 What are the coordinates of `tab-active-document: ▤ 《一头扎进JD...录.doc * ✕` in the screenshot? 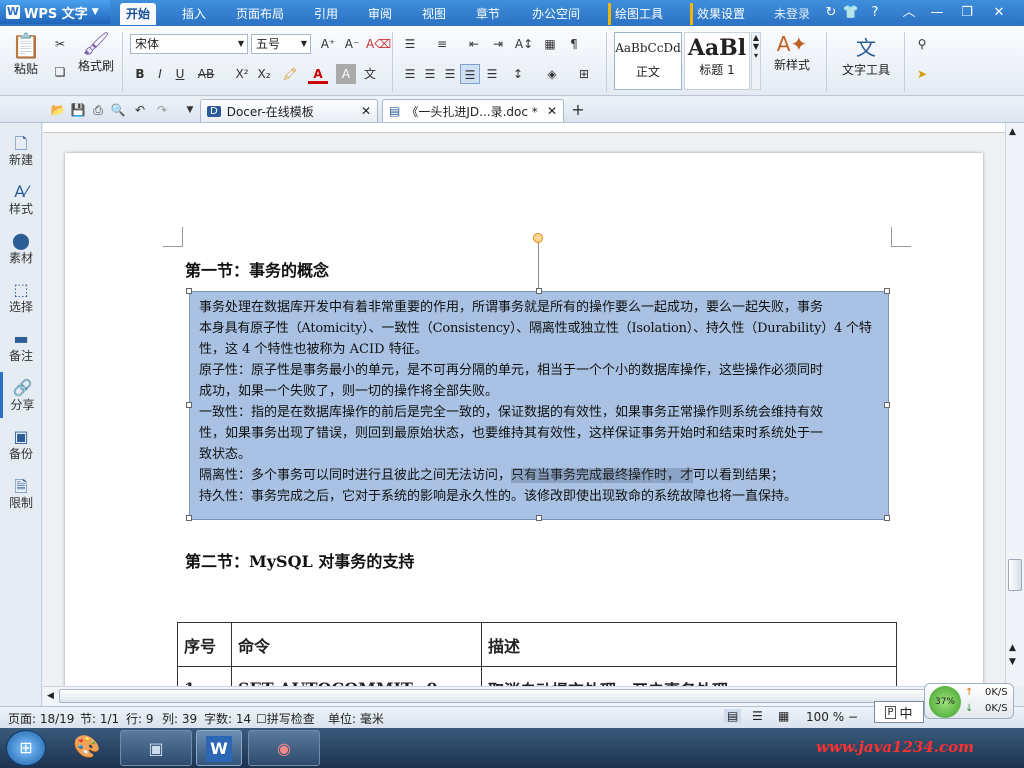 It's located at (473, 110).